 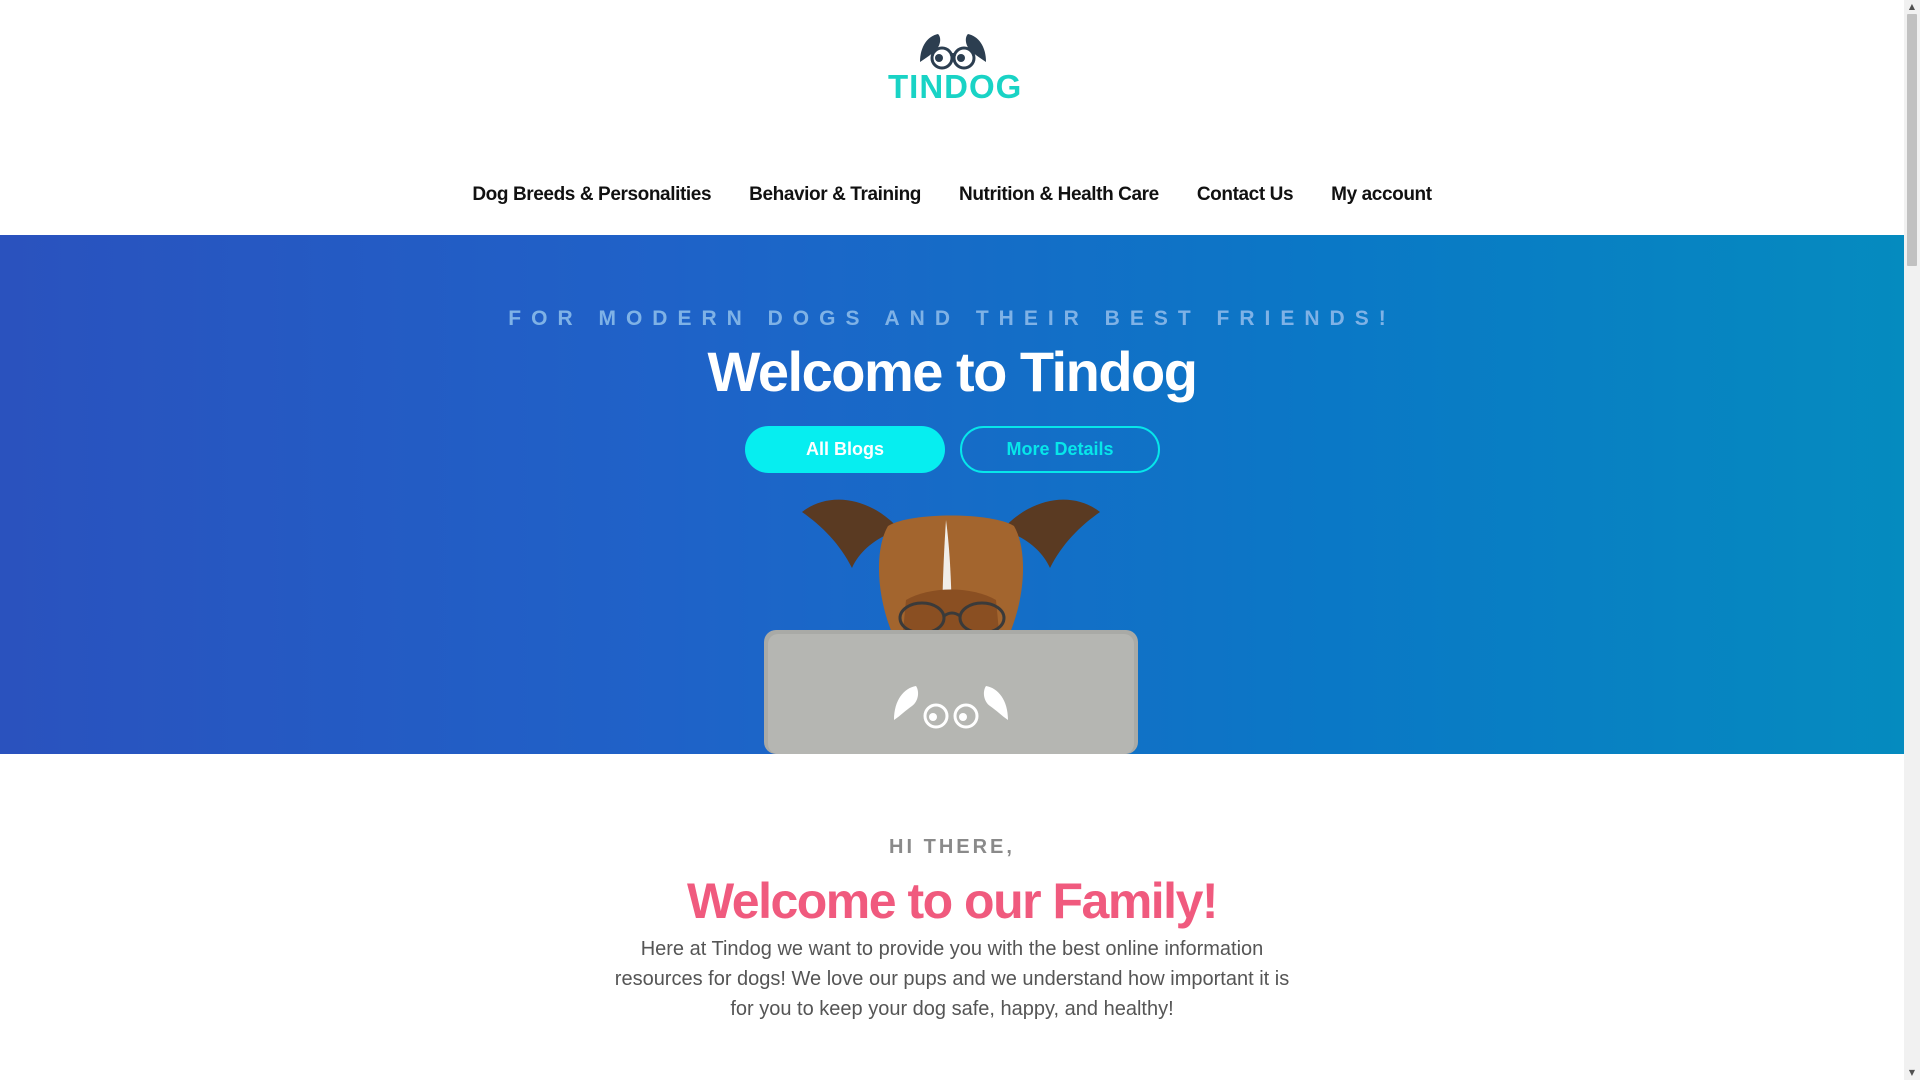 What do you see at coordinates (1912, 140) in the screenshot?
I see `scrollbar-thumb` at bounding box center [1912, 140].